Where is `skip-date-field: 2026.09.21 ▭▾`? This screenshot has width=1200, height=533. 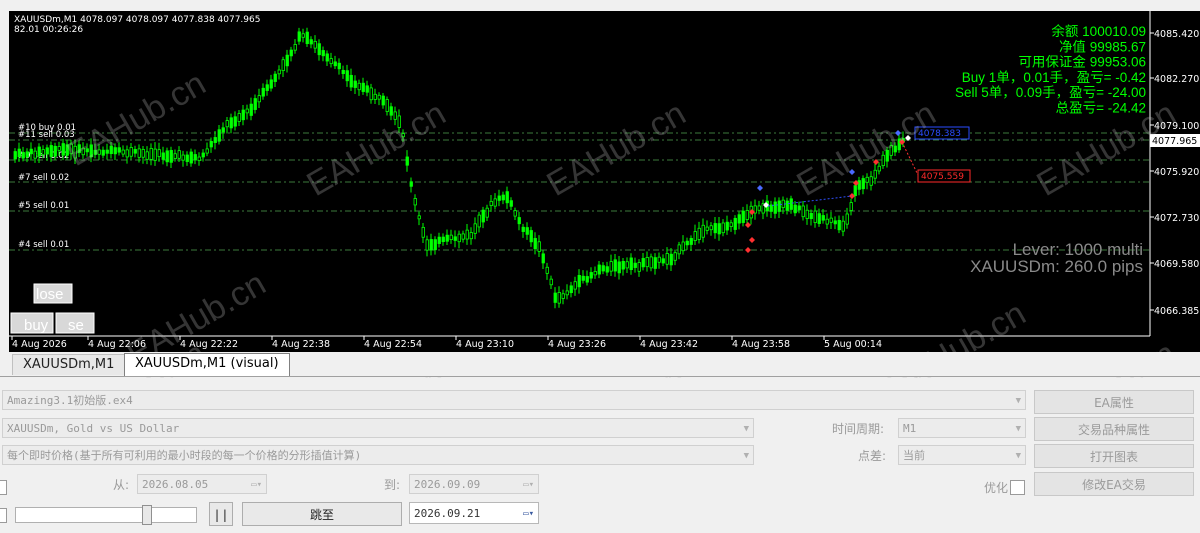
skip-date-field: 2026.09.21 ▭▾ is located at coordinates (474, 513).